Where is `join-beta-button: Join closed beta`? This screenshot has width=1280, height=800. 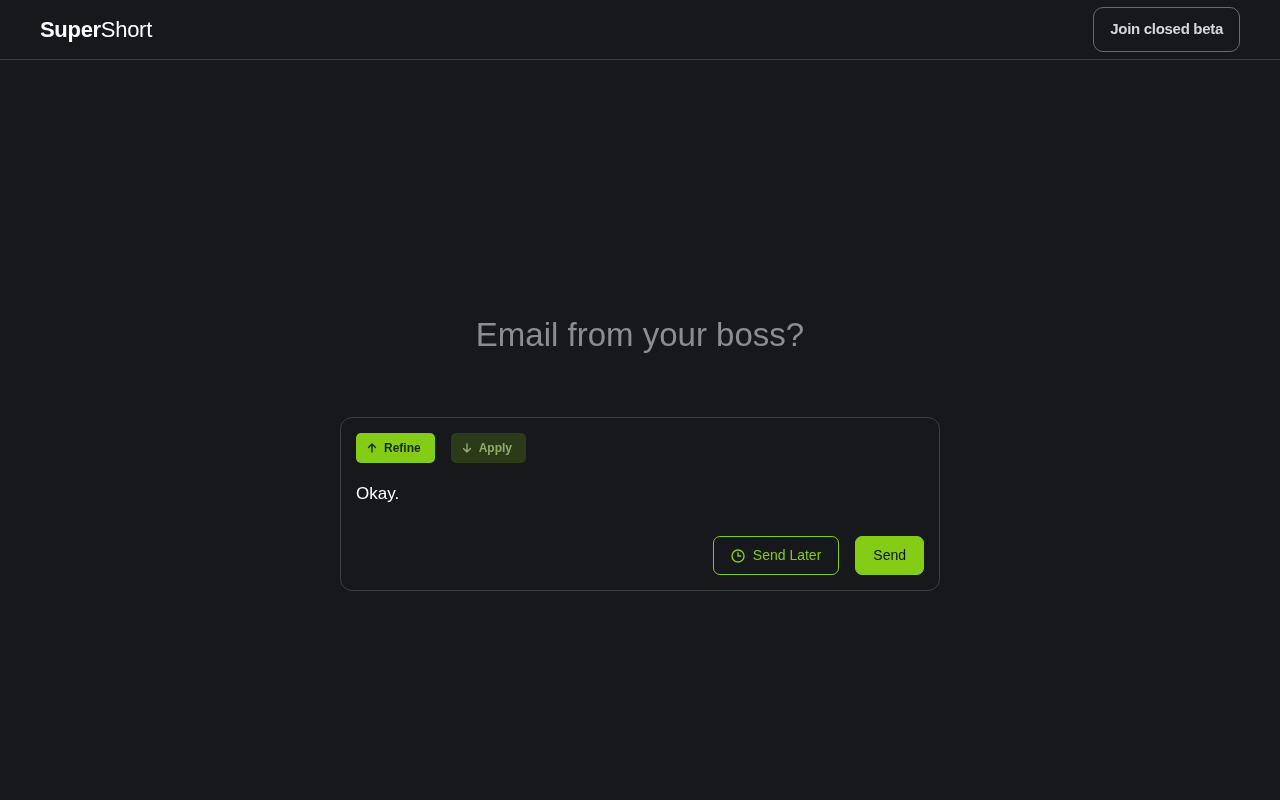 join-beta-button: Join closed beta is located at coordinates (1166, 29).